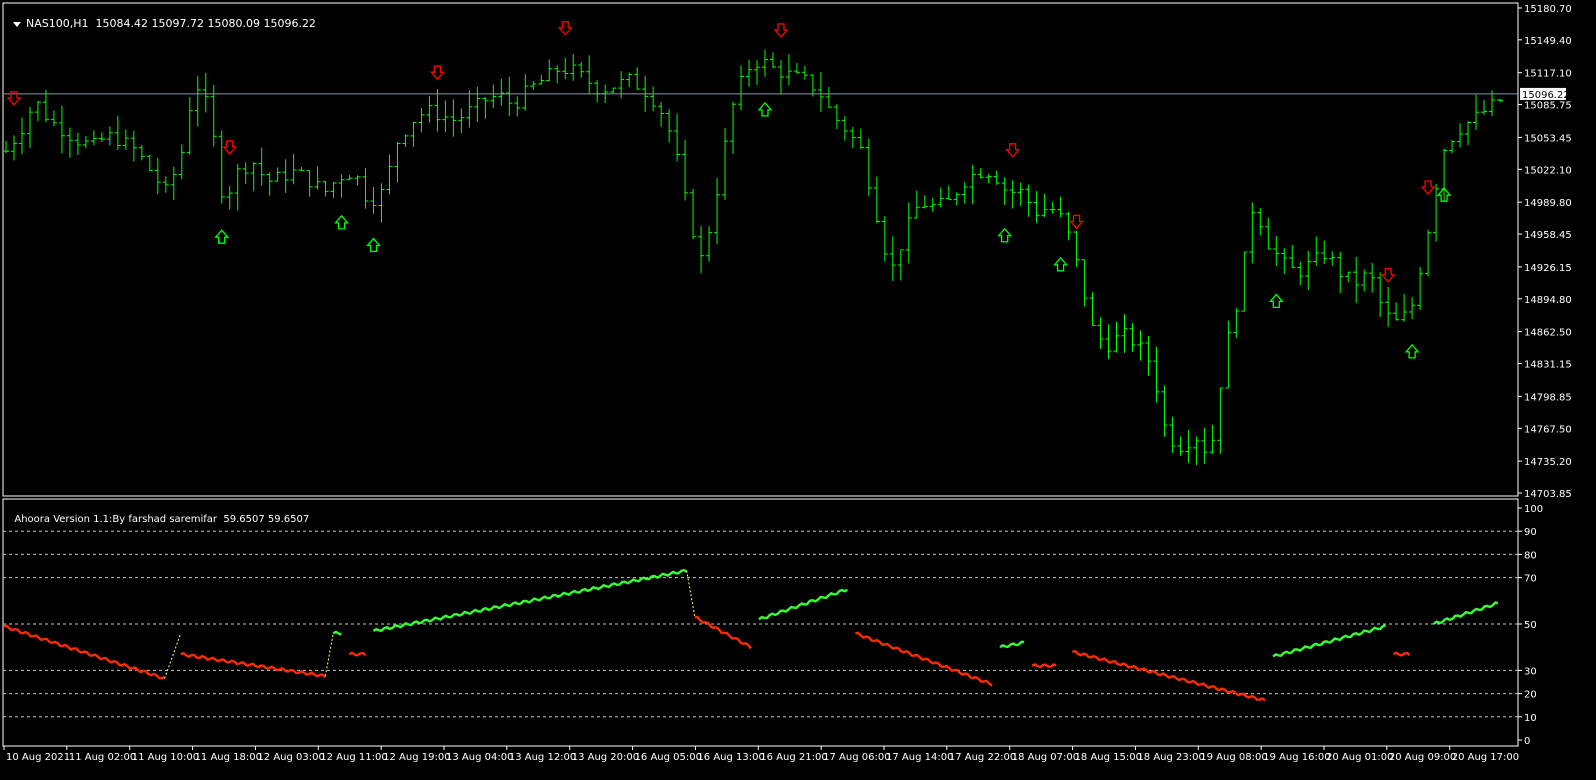  Describe the element at coordinates (1045, 757) in the screenshot. I see `time-tick-label: 18 Aug 07:00` at that location.